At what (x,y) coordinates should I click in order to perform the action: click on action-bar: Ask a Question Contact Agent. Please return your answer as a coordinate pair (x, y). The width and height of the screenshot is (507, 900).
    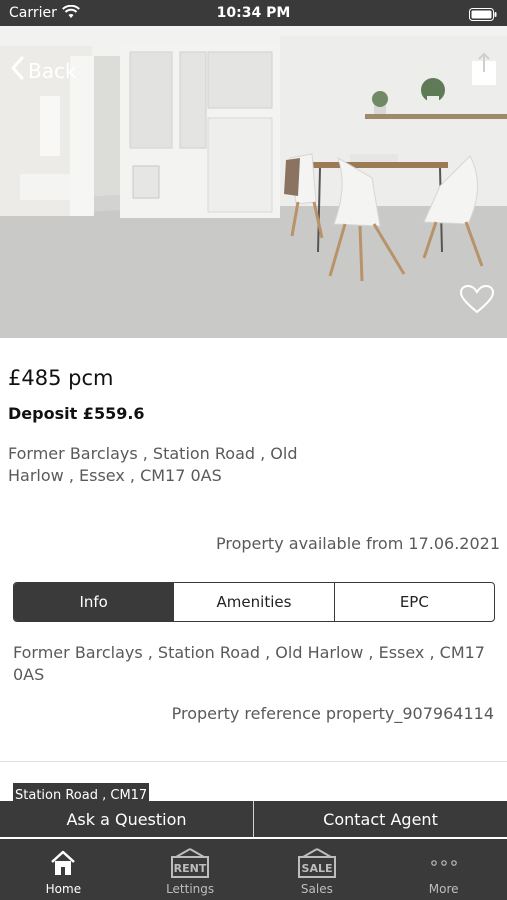
    Looking at the image, I should click on (253, 819).